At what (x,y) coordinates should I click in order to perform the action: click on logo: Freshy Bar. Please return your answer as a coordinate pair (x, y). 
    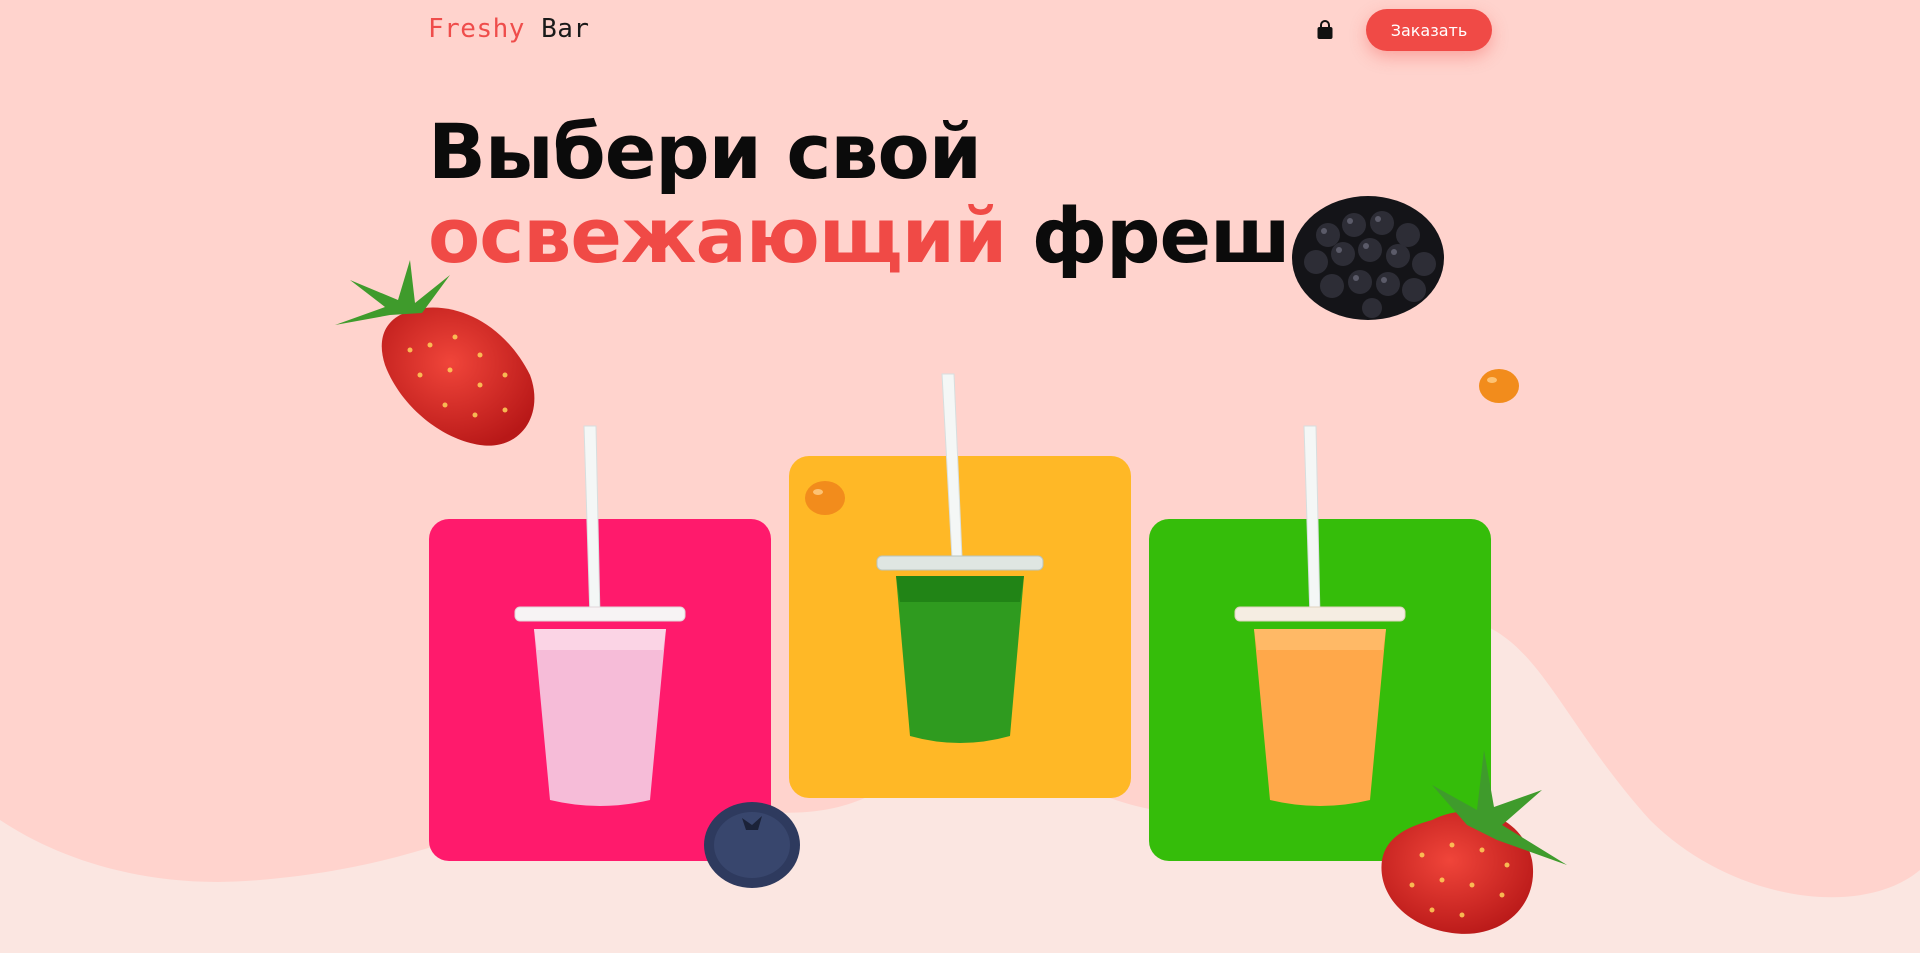
    Looking at the image, I should click on (509, 29).